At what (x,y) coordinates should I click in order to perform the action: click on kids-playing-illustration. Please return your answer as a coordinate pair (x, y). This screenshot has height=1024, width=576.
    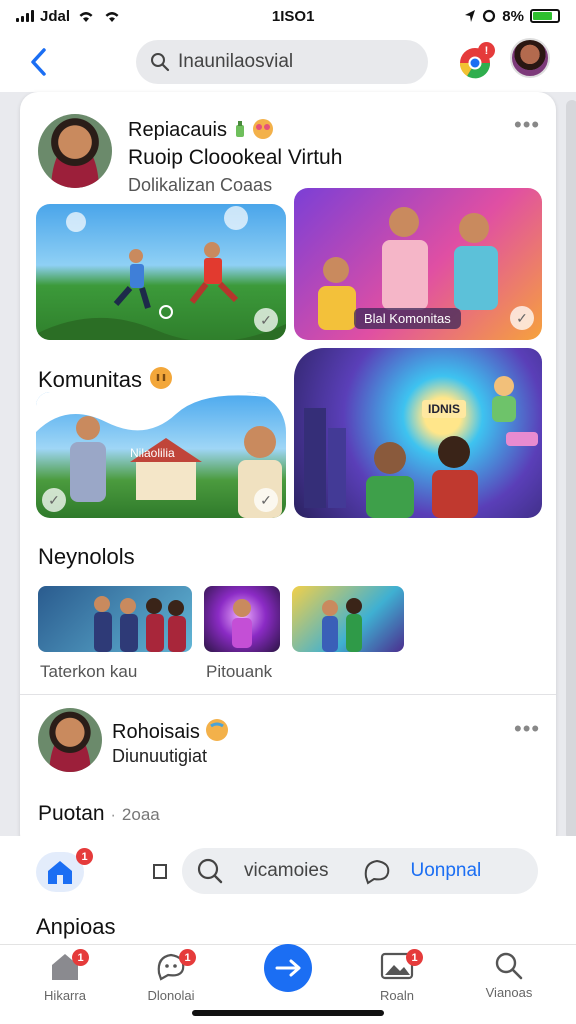
    Looking at the image, I should click on (161, 273).